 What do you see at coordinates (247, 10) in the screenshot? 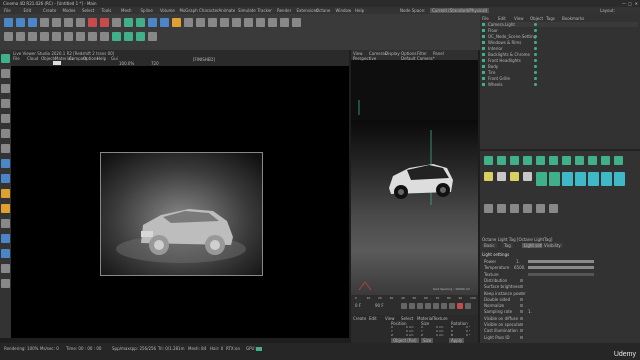
I see `menu-item-12: Simulate` at bounding box center [247, 10].